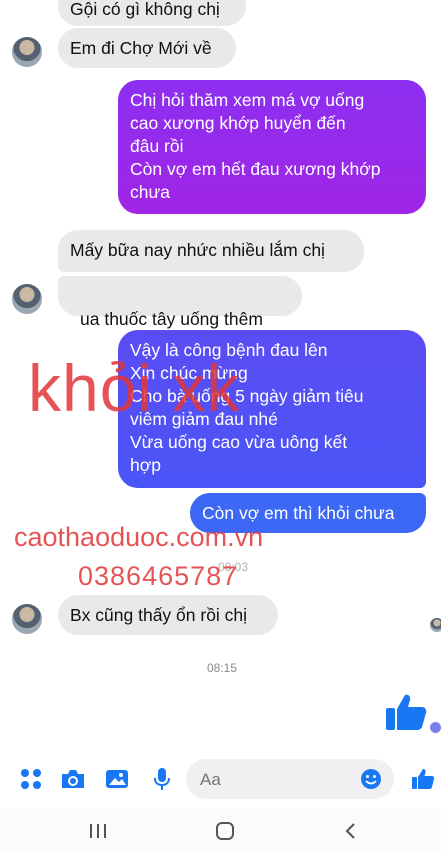  What do you see at coordinates (139, 537) in the screenshot?
I see `watermark-url: caothaoduoc.com.vn` at bounding box center [139, 537].